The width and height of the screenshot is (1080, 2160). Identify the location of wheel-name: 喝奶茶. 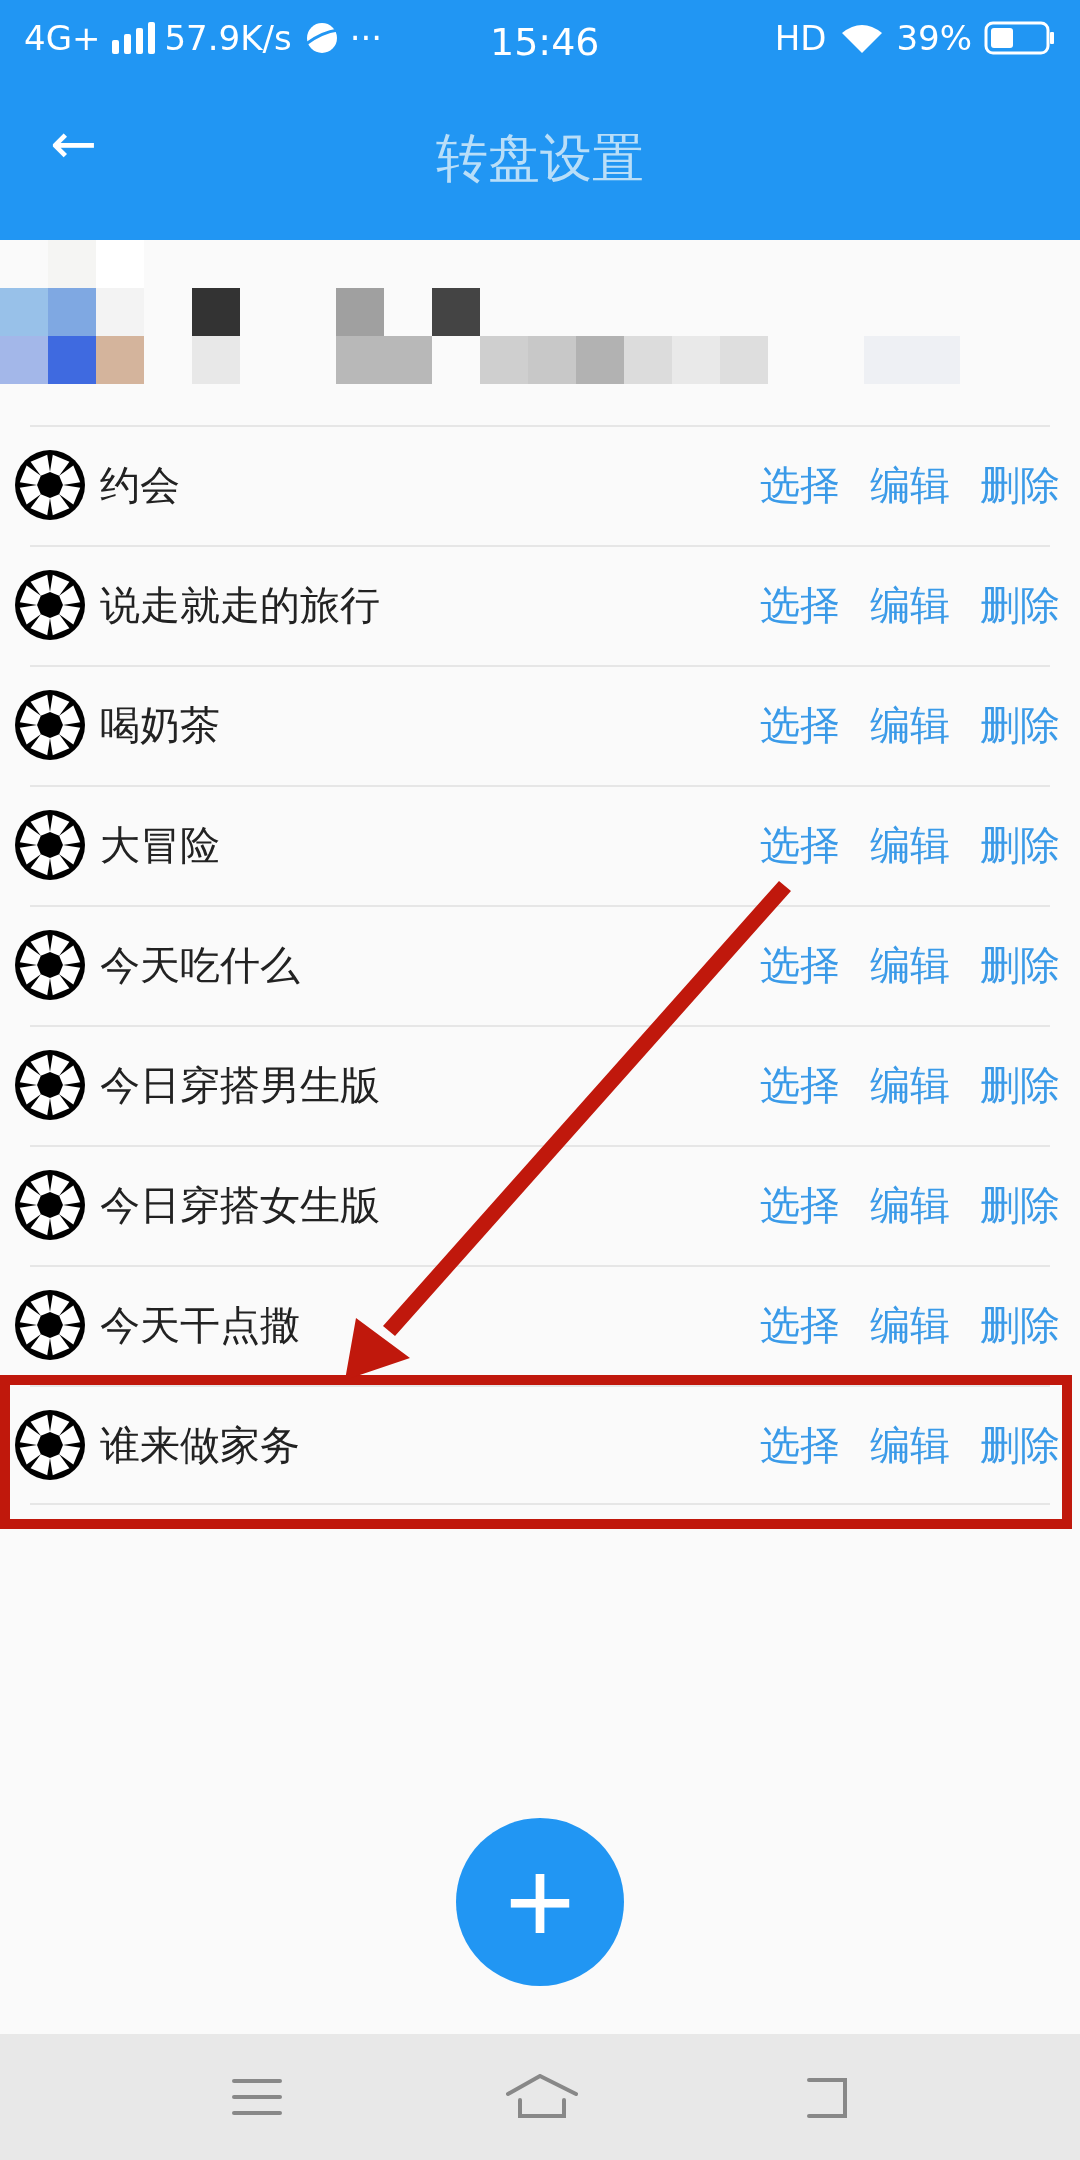
(160, 725).